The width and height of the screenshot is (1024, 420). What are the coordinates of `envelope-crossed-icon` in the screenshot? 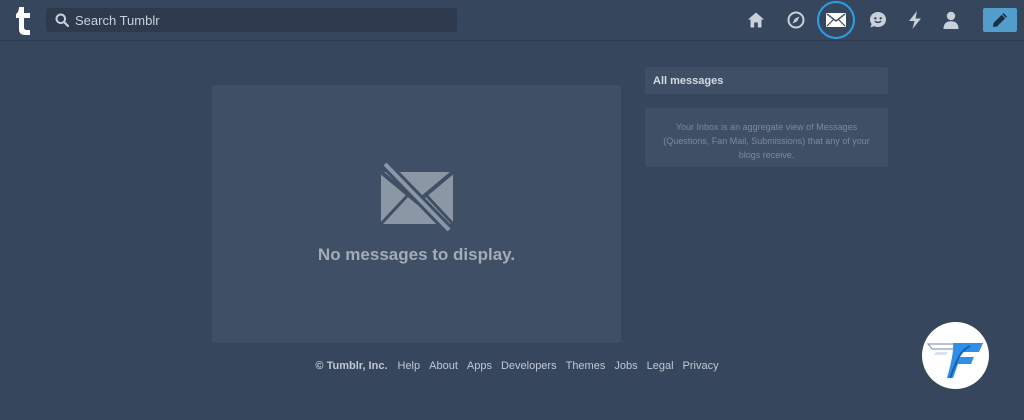 It's located at (417, 197).